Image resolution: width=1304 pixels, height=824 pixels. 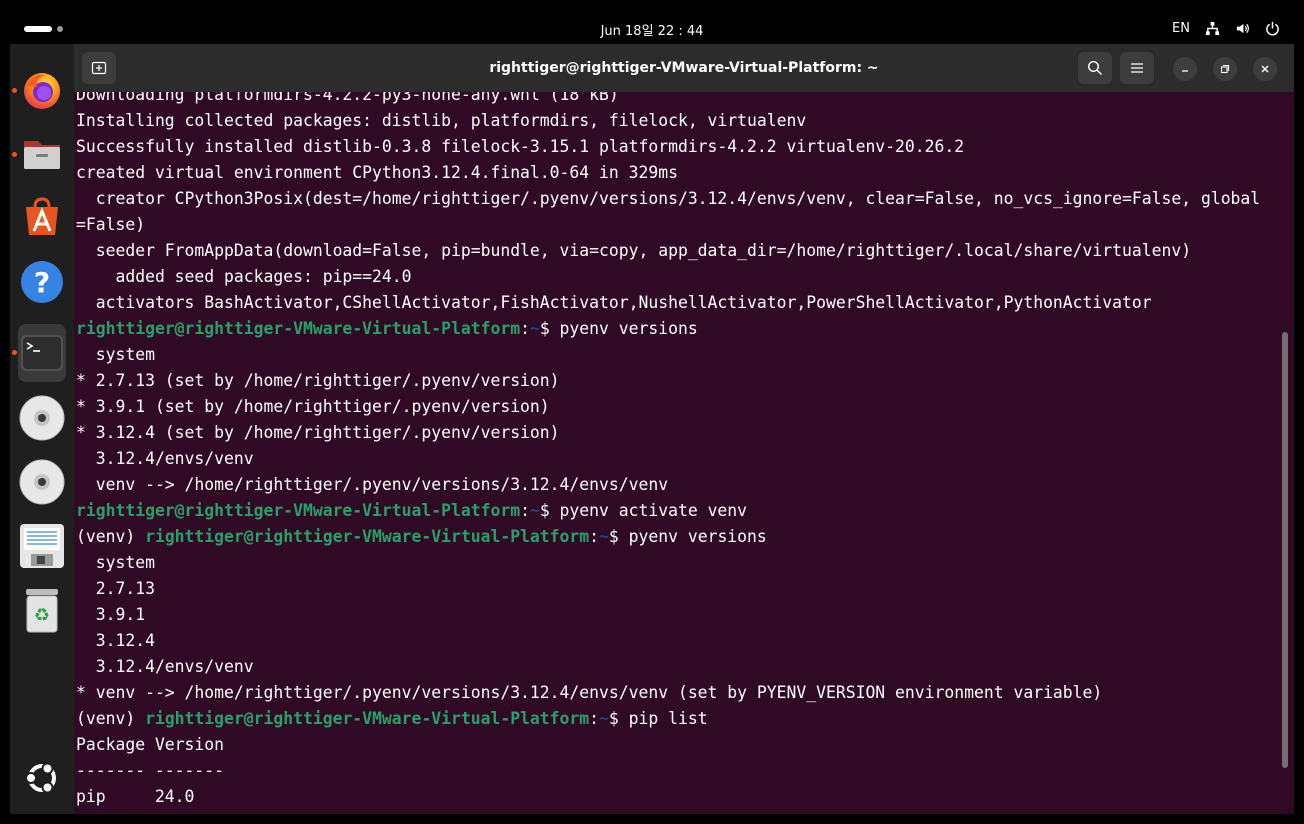 What do you see at coordinates (42, 155) in the screenshot?
I see `files-icon` at bounding box center [42, 155].